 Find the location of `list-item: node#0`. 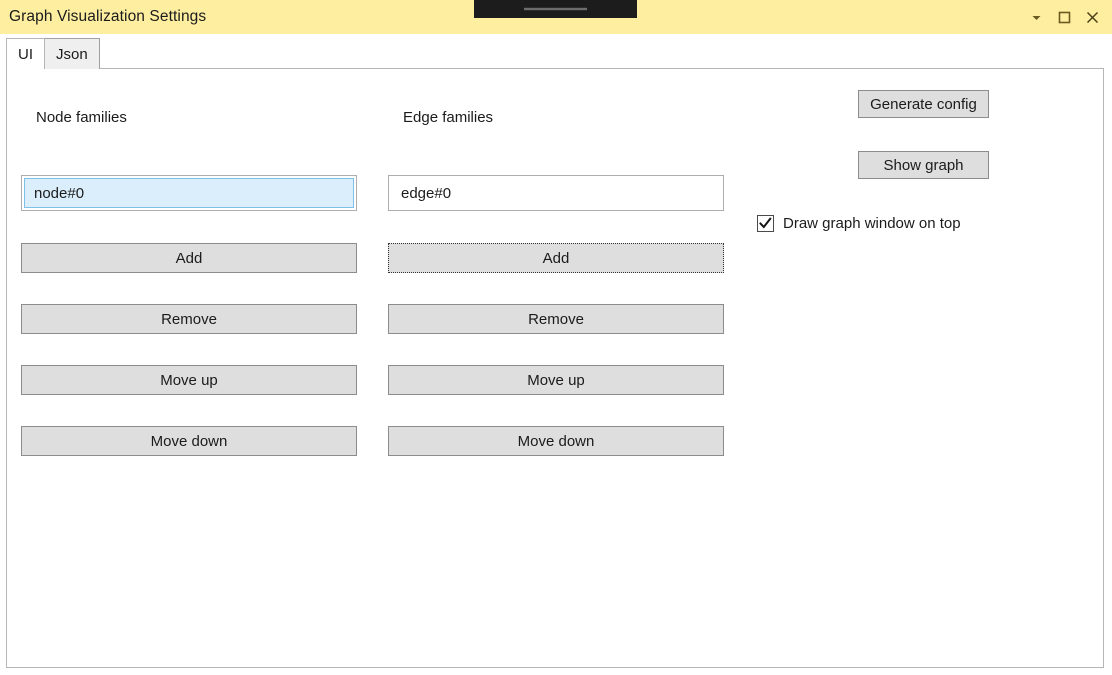

list-item: node#0 is located at coordinates (189, 193).